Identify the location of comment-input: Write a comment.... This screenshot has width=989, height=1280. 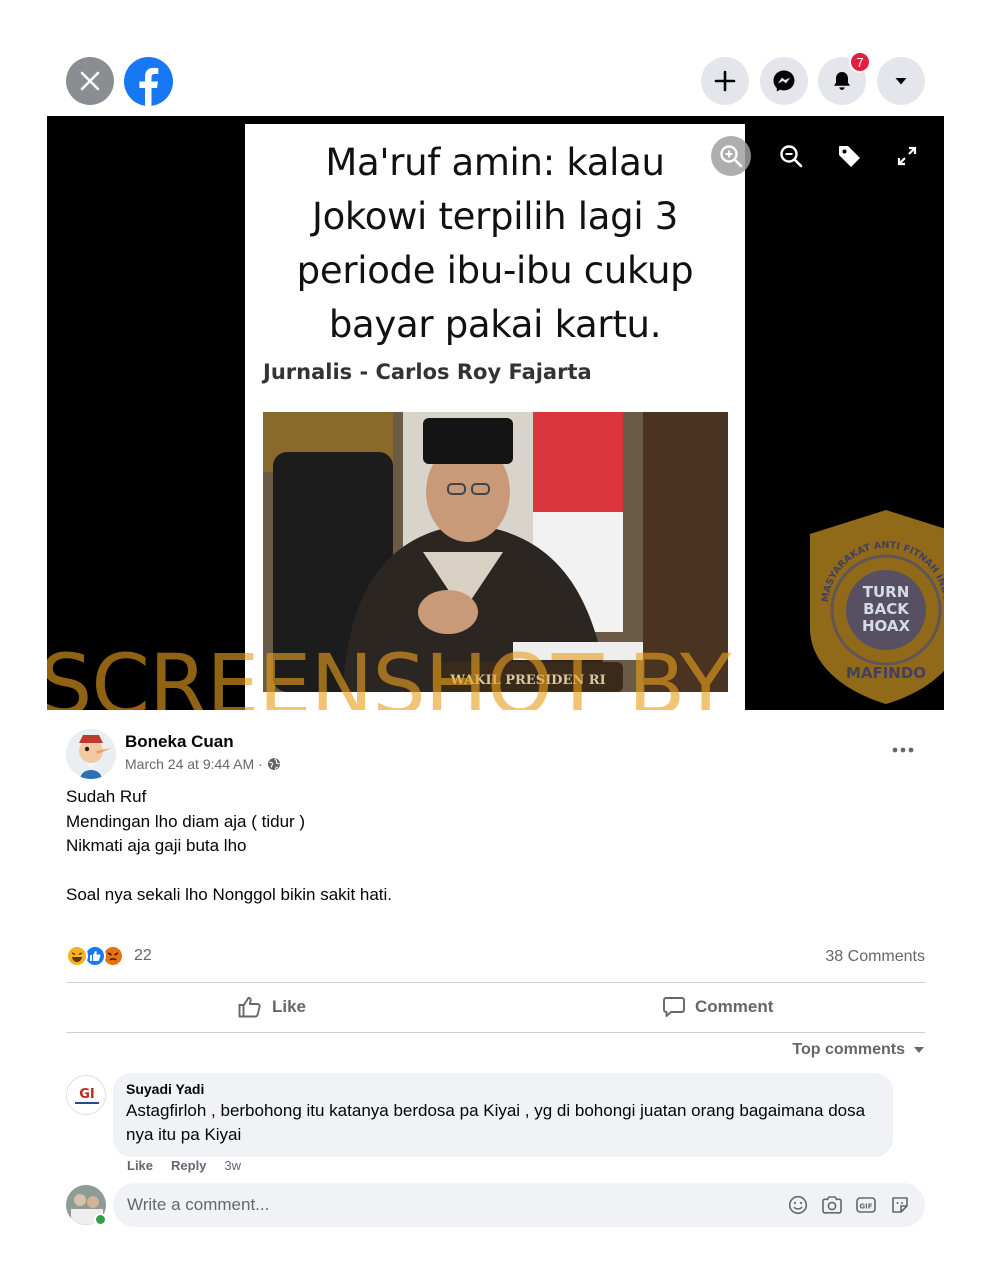
(457, 1205).